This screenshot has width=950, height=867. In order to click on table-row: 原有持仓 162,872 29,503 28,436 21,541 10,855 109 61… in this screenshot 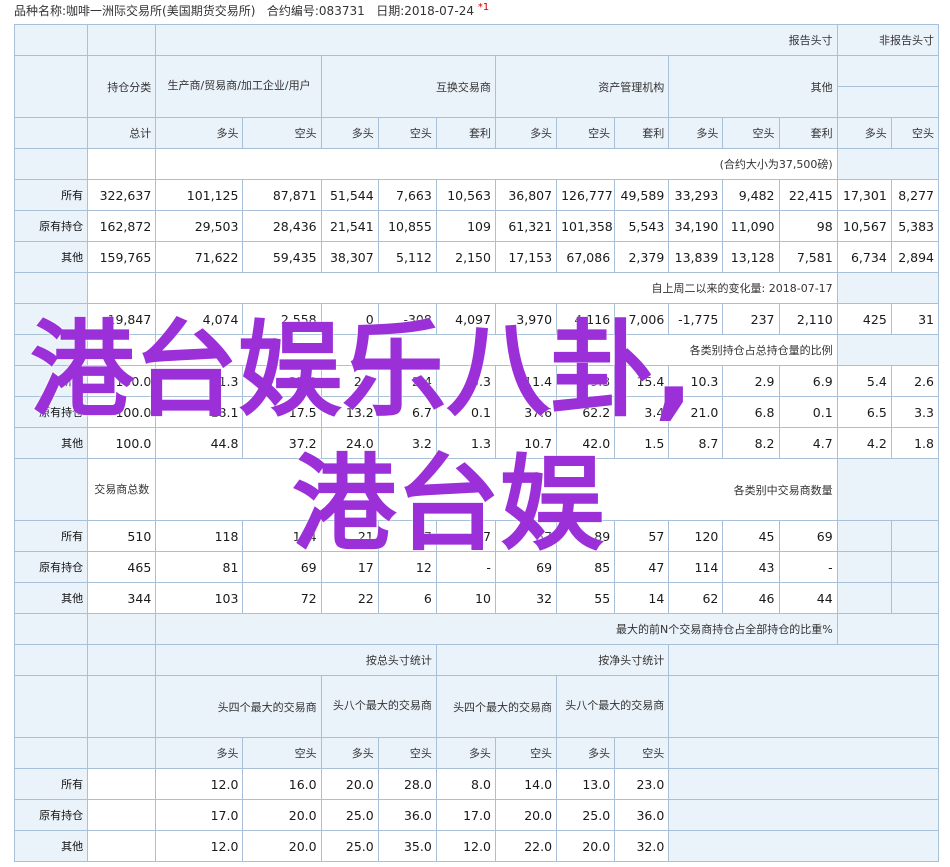, I will do `click(476, 226)`.